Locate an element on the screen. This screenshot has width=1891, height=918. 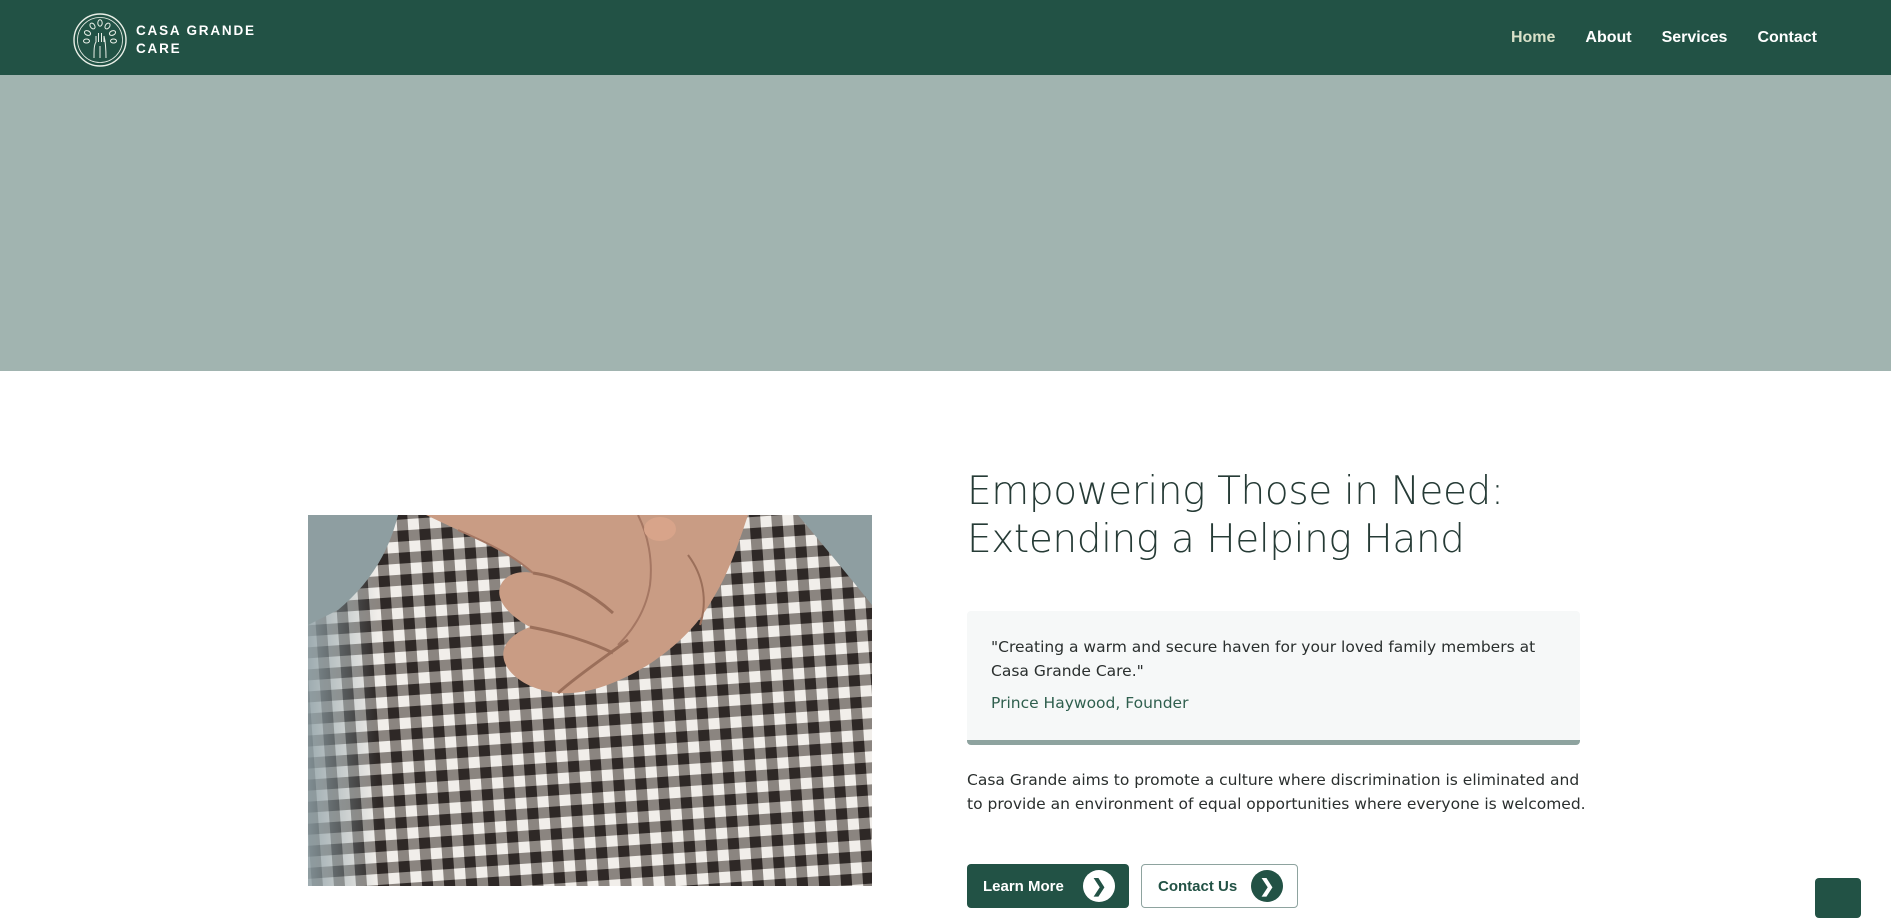
about-headline-line1: Empowering Those in Need: is located at coordinates (1235, 491).